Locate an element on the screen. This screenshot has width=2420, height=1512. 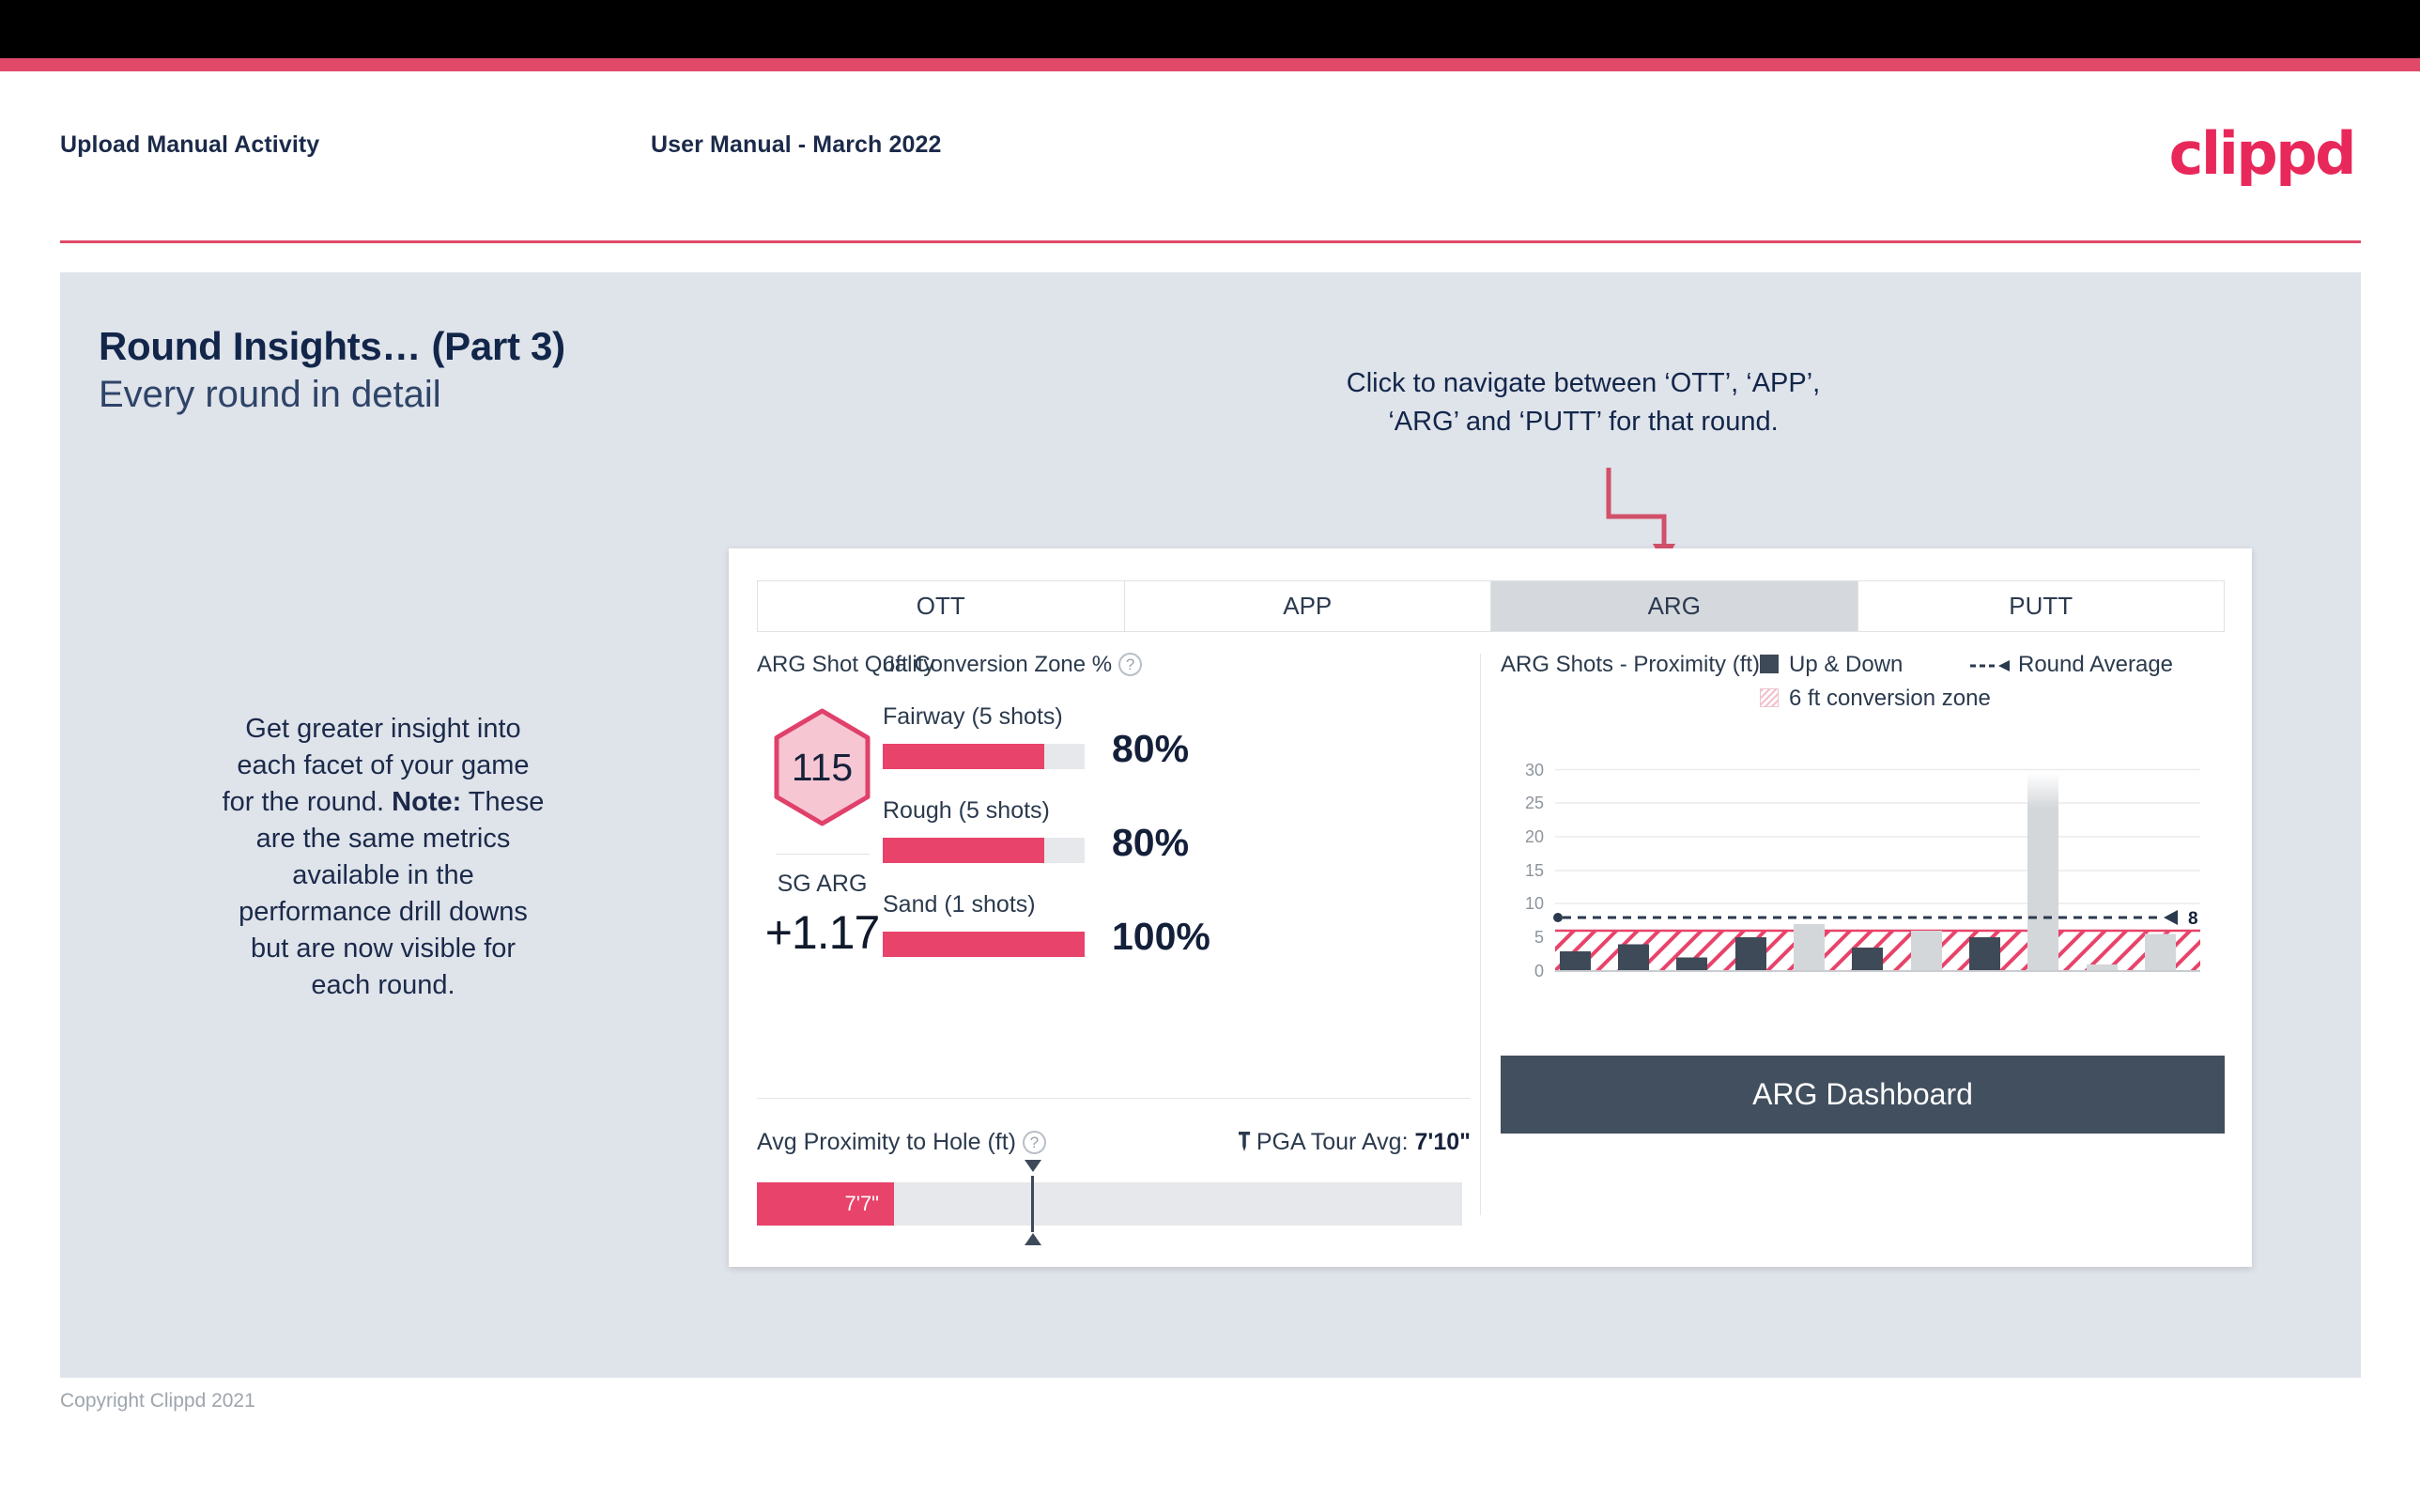
legend-conversion-zone: 6 ft conversion zone is located at coordinates (1876, 699).